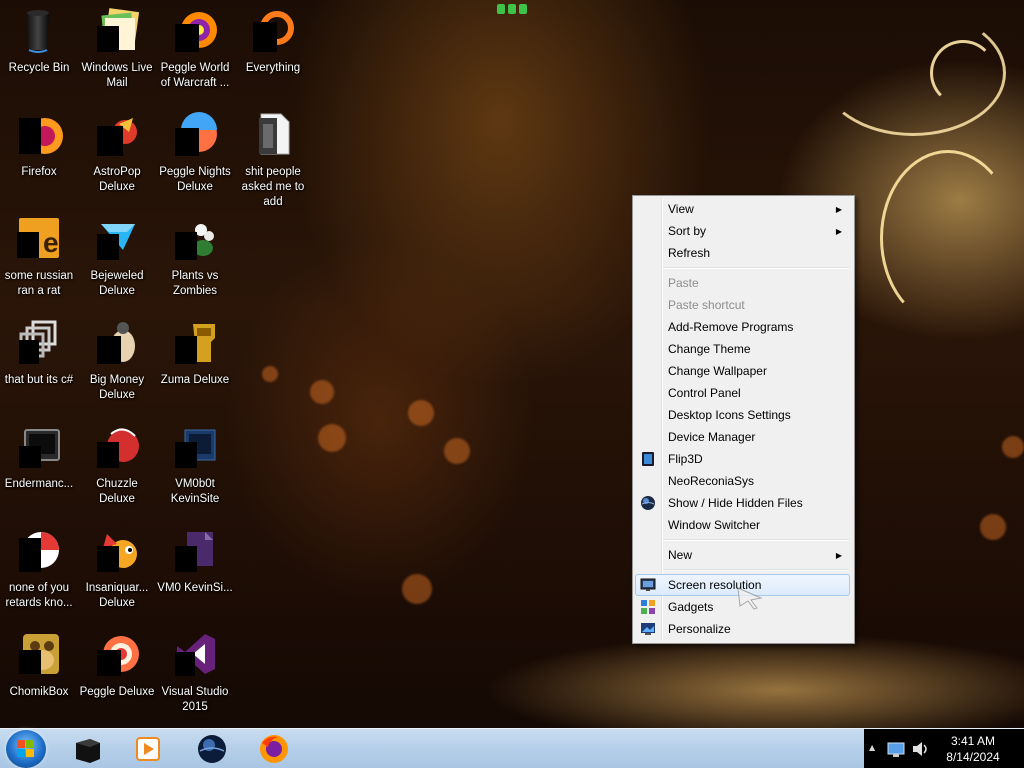 The image size is (1024, 768). I want to click on taskbar-globe, so click(212, 749).